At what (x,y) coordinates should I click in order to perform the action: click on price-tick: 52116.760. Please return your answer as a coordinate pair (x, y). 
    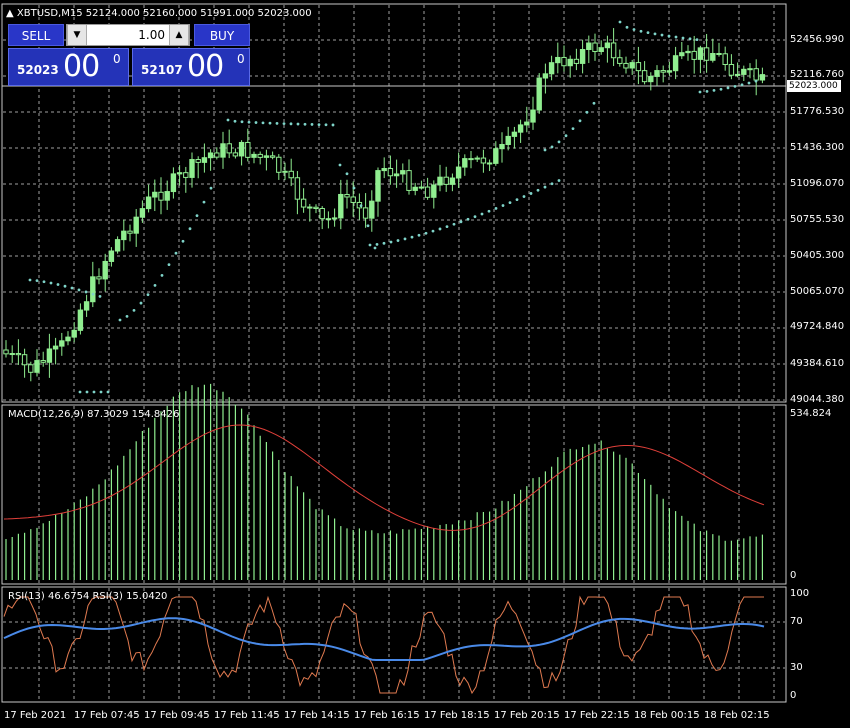
    Looking at the image, I should click on (817, 74).